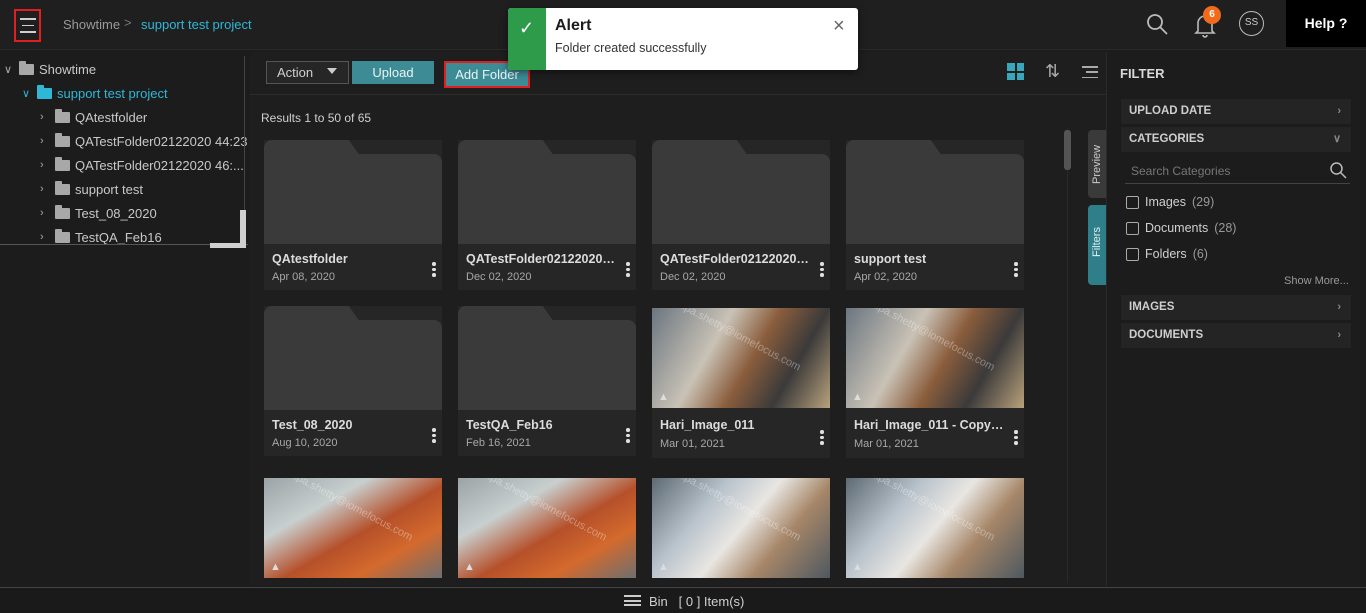 The height and width of the screenshot is (613, 1366). I want to click on folder-card: QAtestfolder Apr 08, 2020, so click(353, 215).